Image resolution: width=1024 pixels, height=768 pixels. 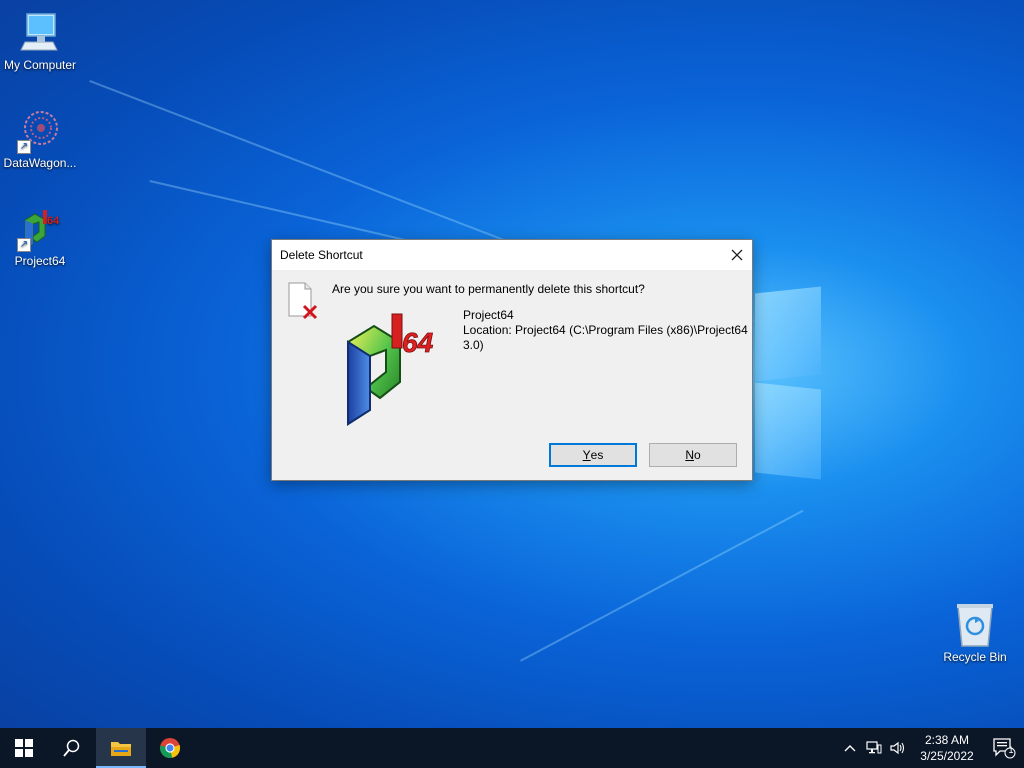 I want to click on show-hidden-icons-button, so click(x=850, y=748).